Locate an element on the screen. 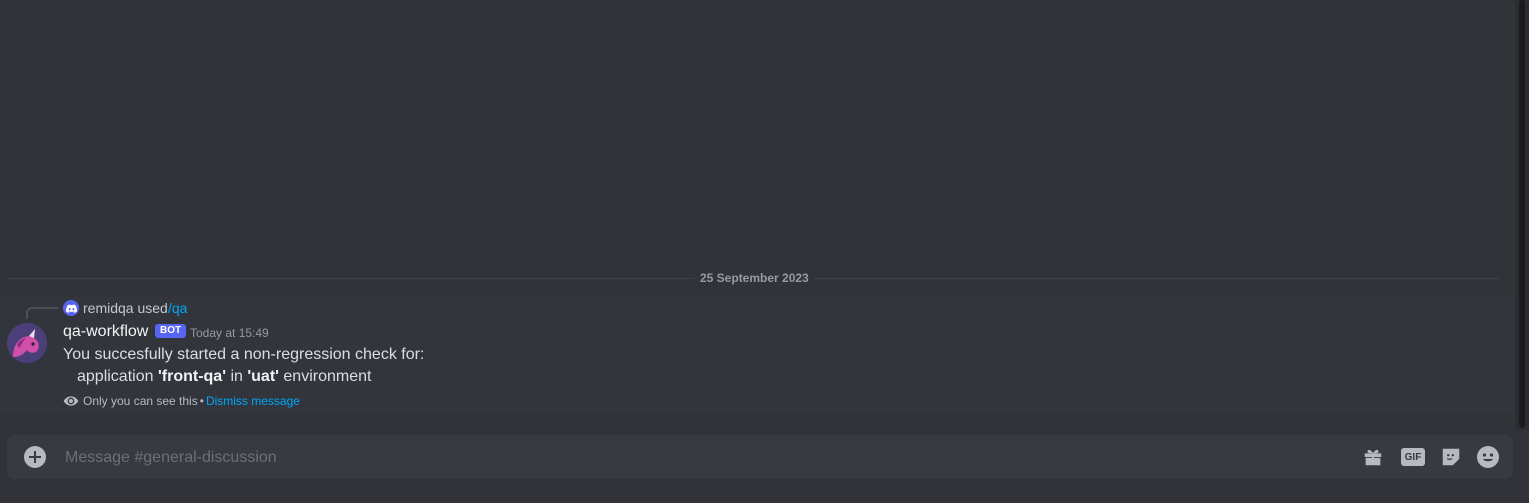 The height and width of the screenshot is (503, 1529). ephemeral-notice: Only you can see this • Dismiss message is located at coordinates (181, 401).